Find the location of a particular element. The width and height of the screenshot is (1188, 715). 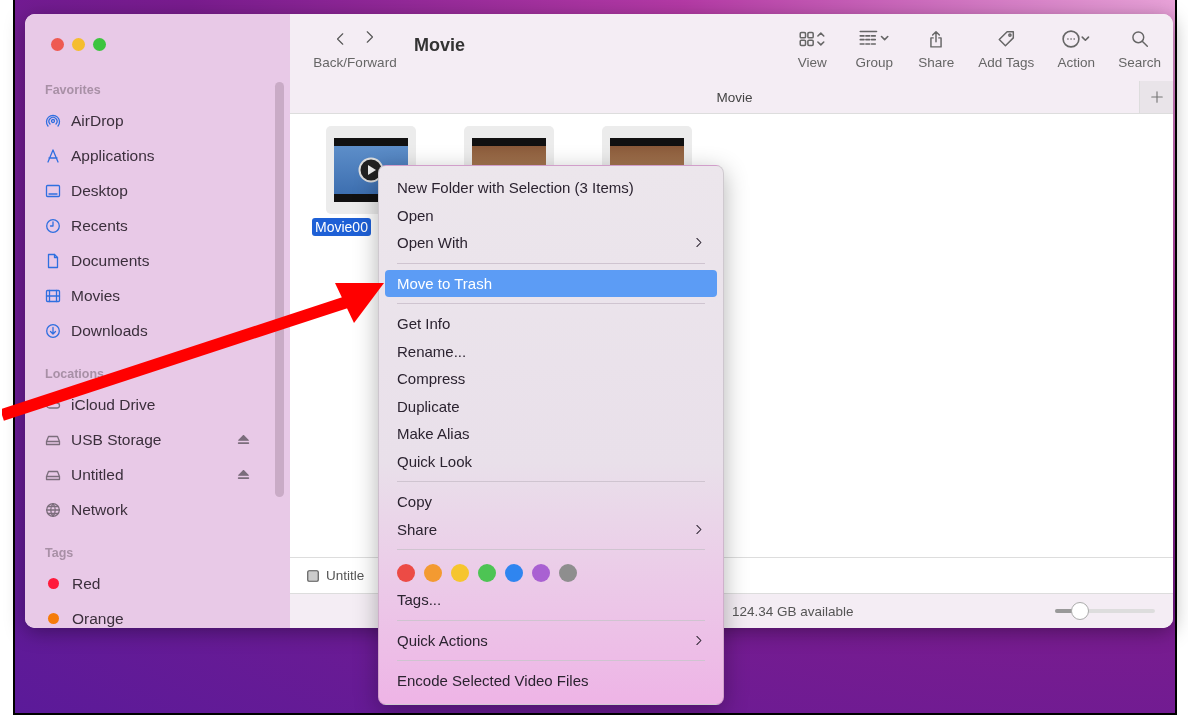

window-title: Movie is located at coordinates (440, 45).